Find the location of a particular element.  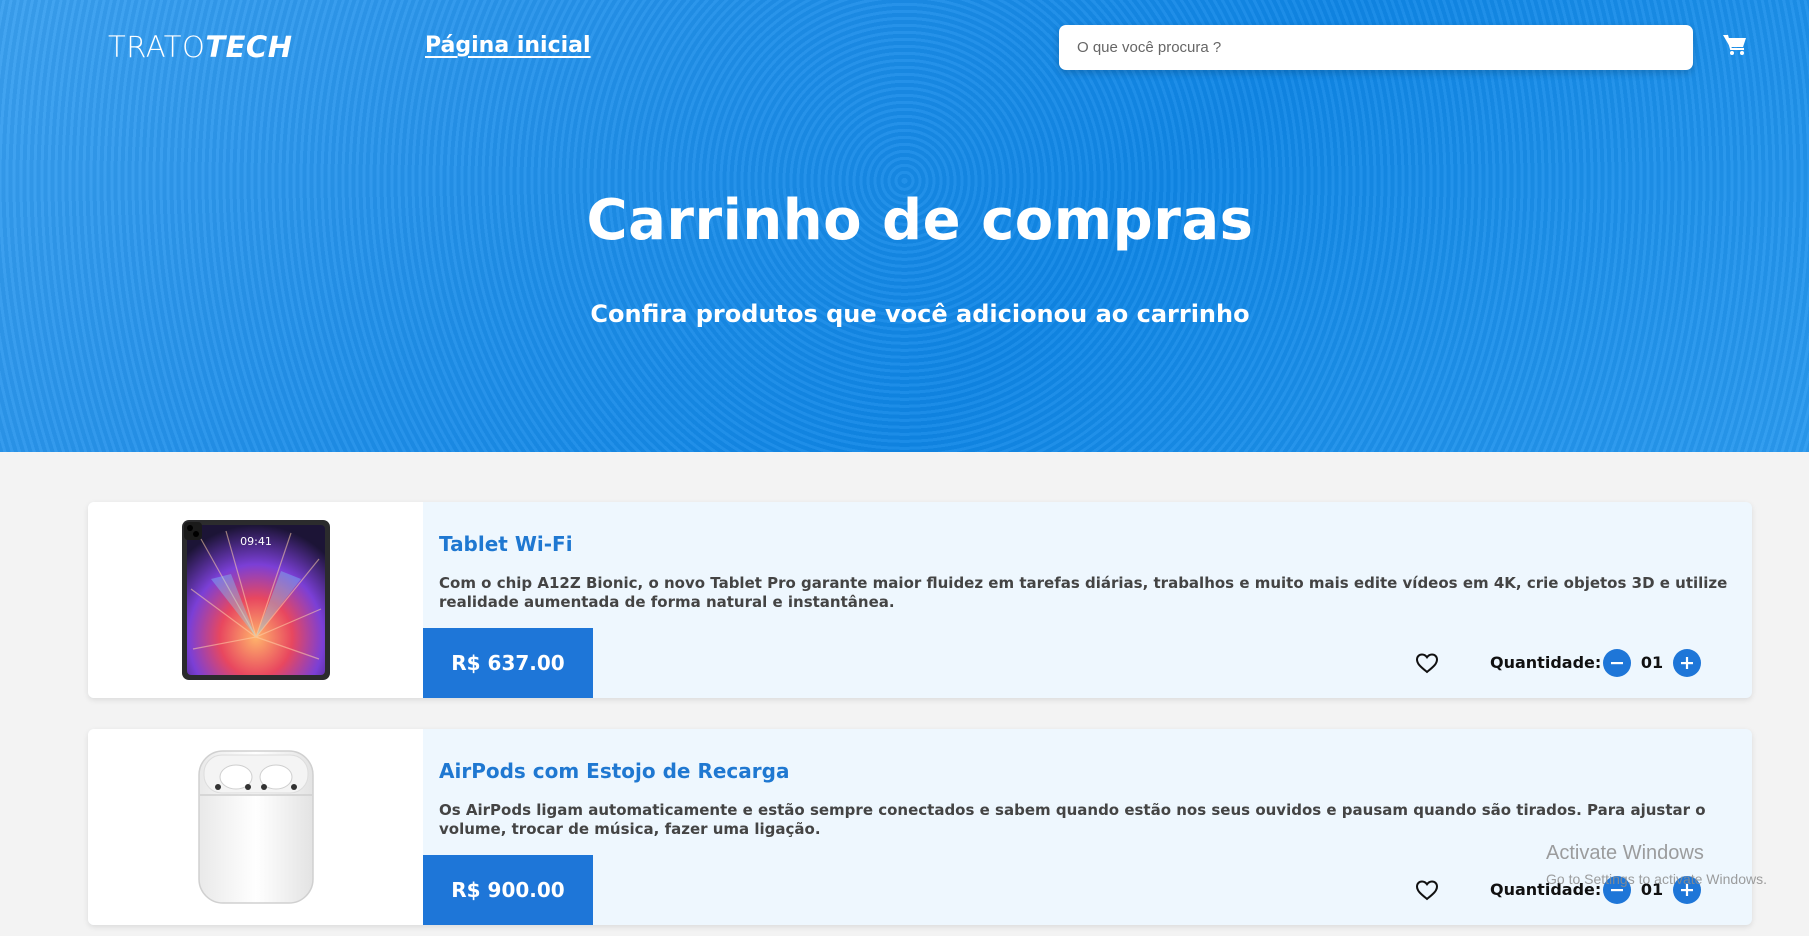

tablet-screen-time: 09:41 is located at coordinates (256, 541).